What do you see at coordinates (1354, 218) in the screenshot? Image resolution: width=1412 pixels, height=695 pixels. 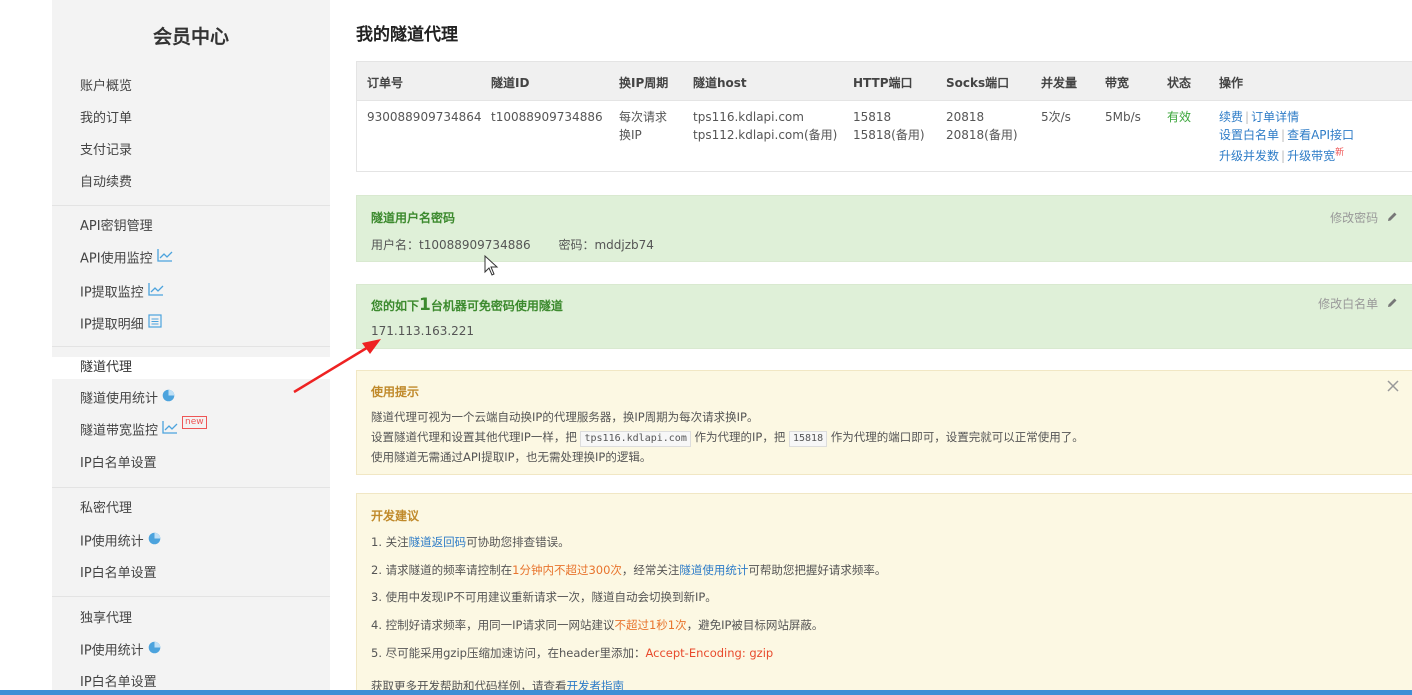 I see `edit-password-label: 修改密码` at bounding box center [1354, 218].